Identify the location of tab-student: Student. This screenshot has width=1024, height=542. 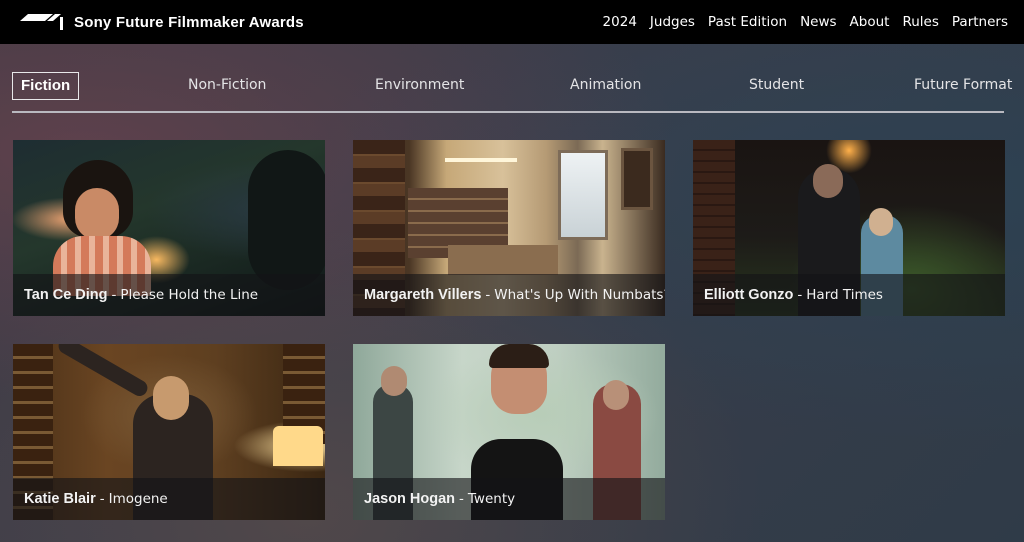
(776, 86).